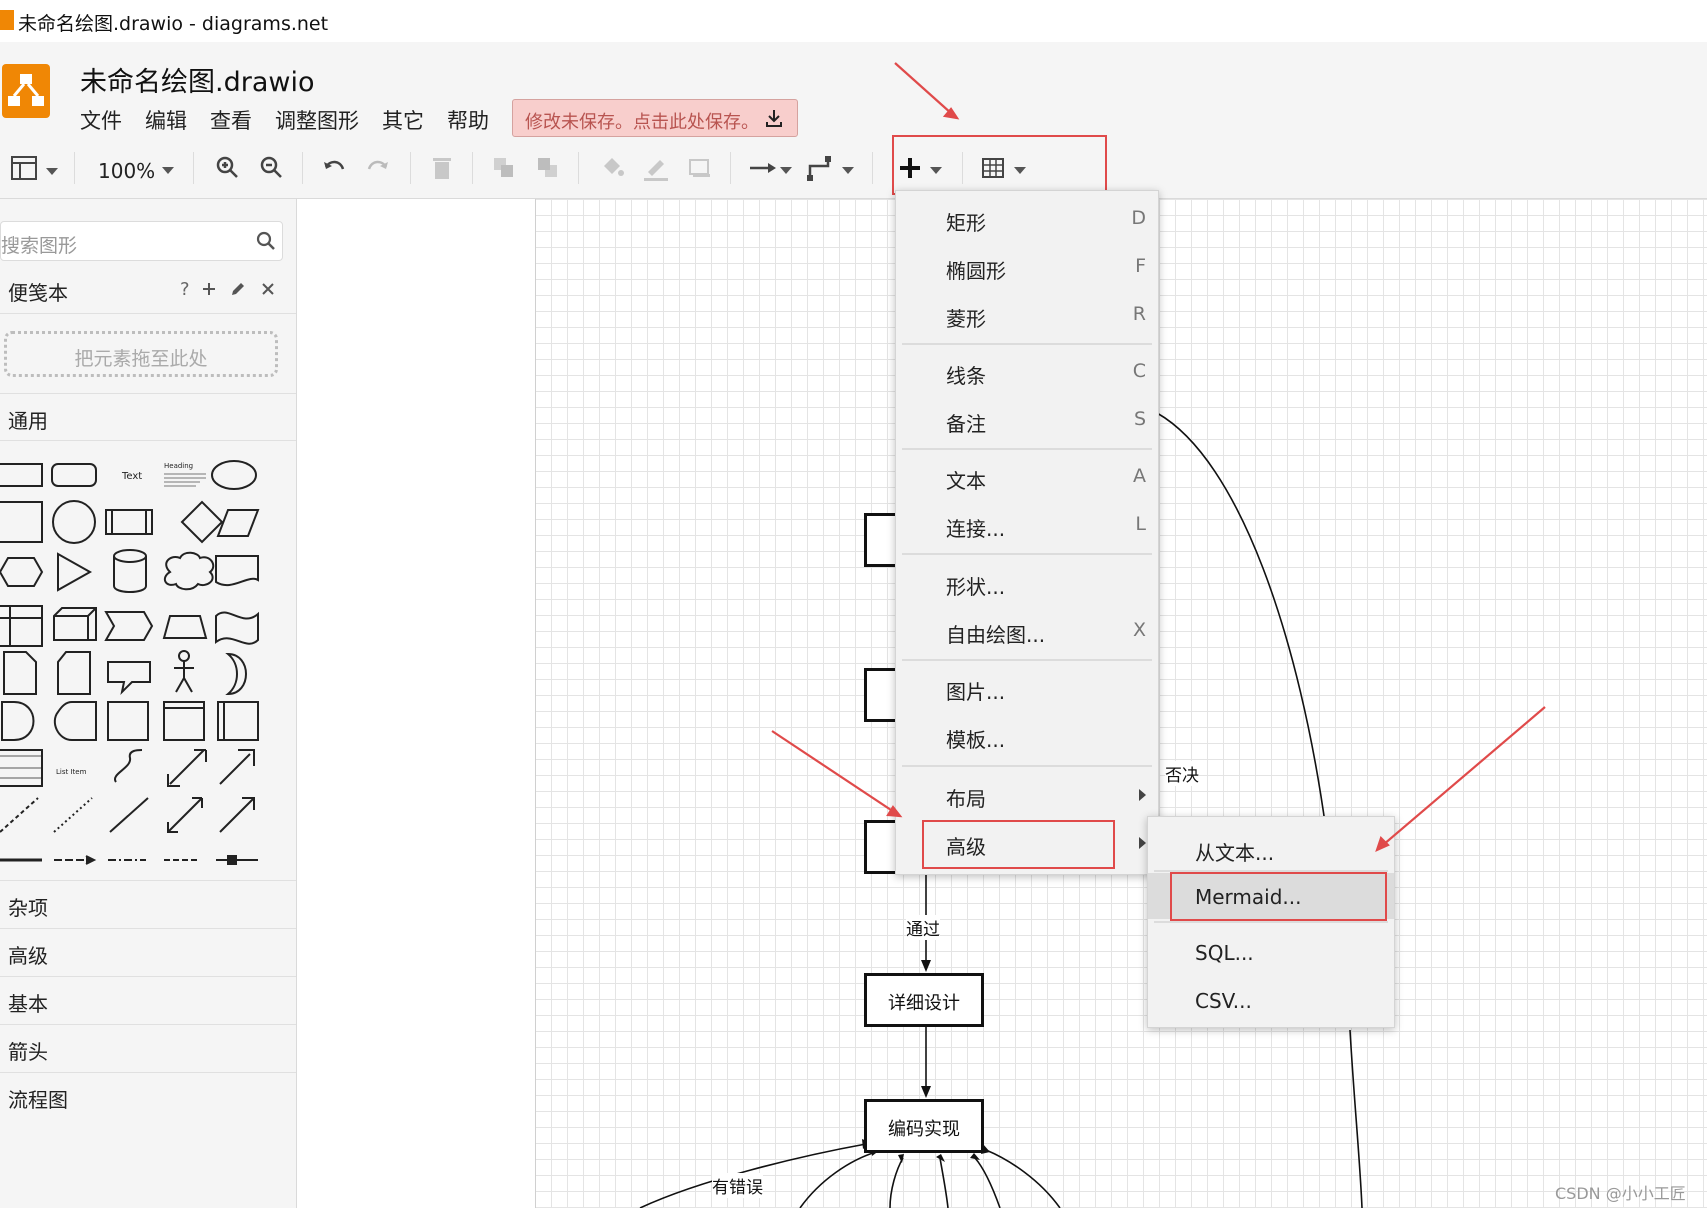 Image resolution: width=1707 pixels, height=1208 pixels. What do you see at coordinates (547, 167) in the screenshot?
I see `to-back-icon` at bounding box center [547, 167].